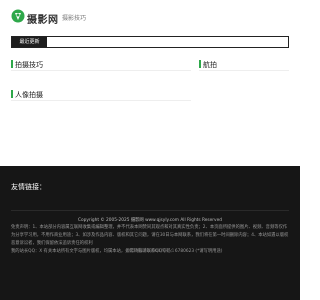 This screenshot has width=320, height=300. Describe the element at coordinates (43, 18) in the screenshot. I see `site-logo-text: 摄影网` at that location.